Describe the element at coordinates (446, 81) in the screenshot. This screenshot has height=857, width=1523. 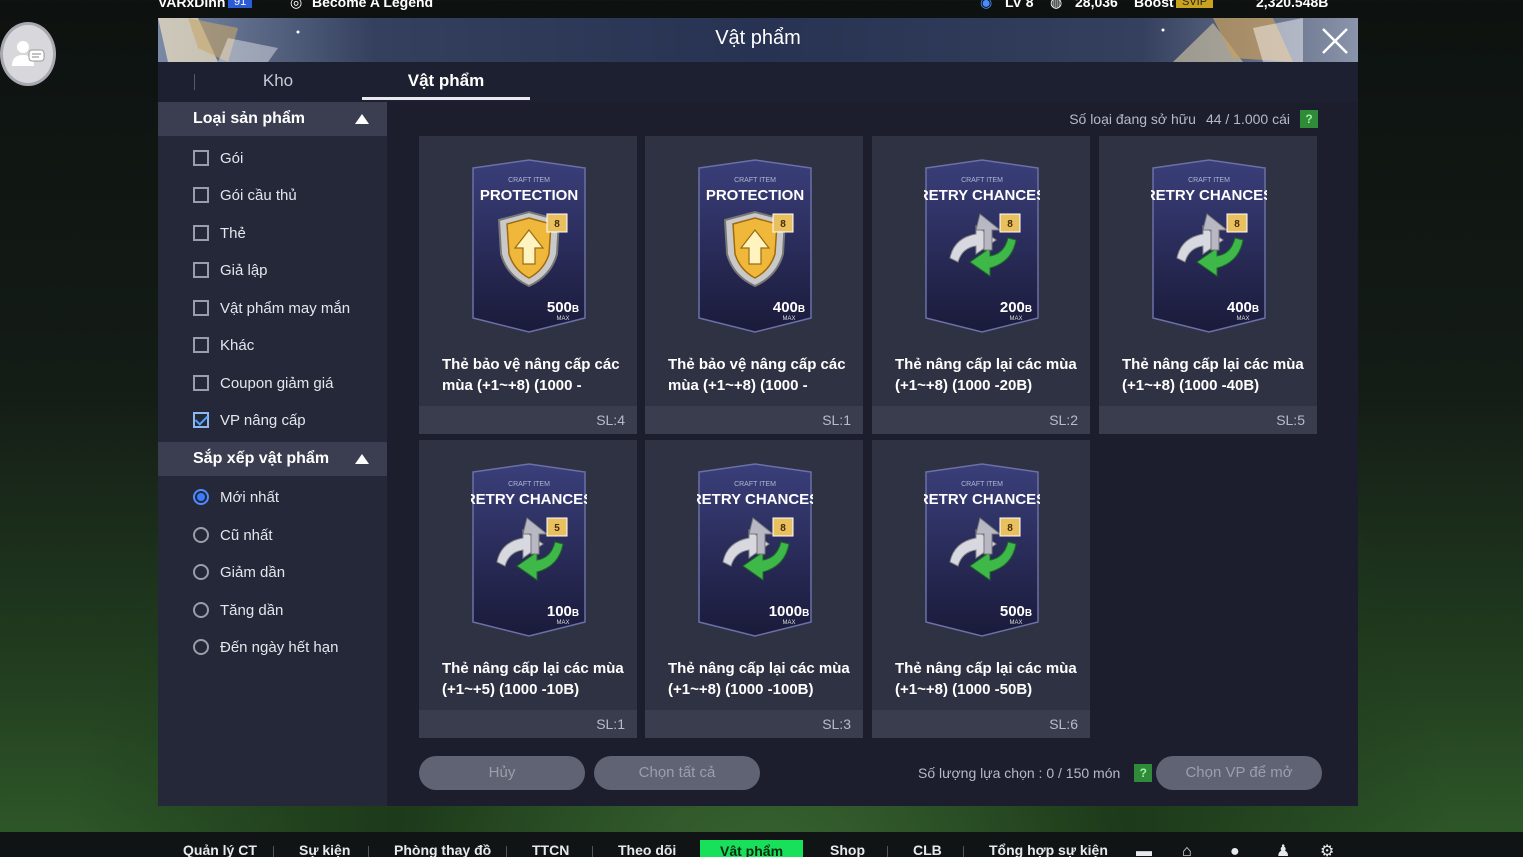
I see `tab-items: Vật phẩm` at that location.